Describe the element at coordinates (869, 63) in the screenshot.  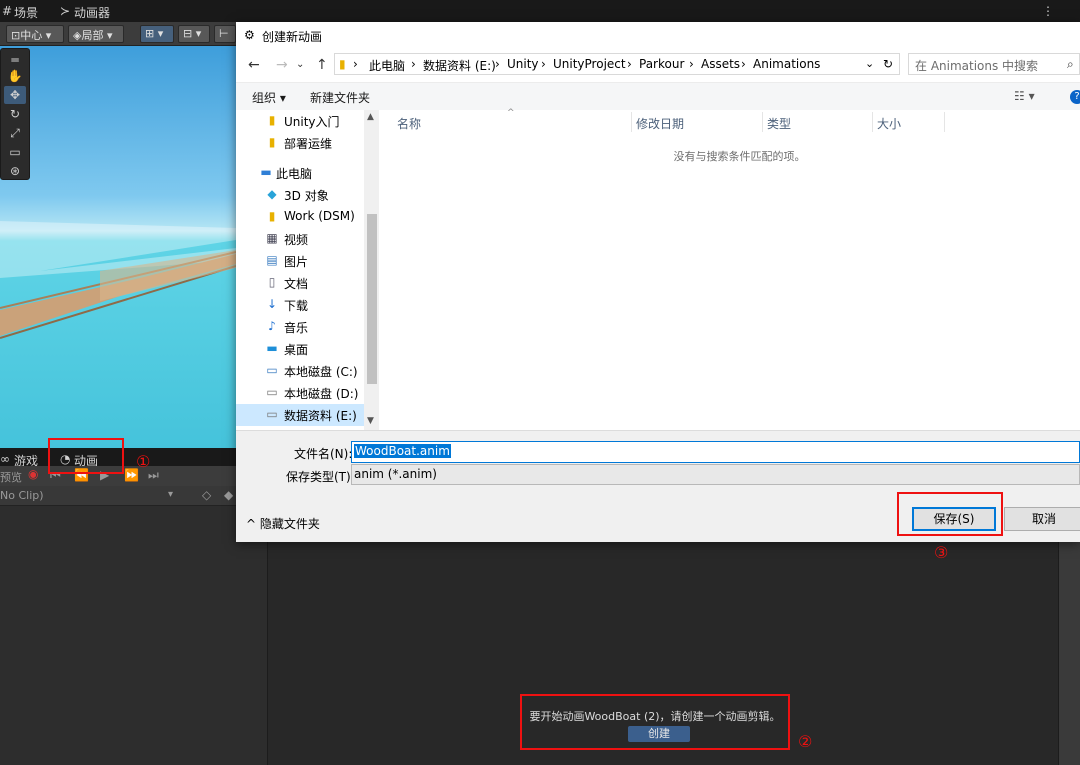
I see `chevron-down-icon: ⌄` at that location.